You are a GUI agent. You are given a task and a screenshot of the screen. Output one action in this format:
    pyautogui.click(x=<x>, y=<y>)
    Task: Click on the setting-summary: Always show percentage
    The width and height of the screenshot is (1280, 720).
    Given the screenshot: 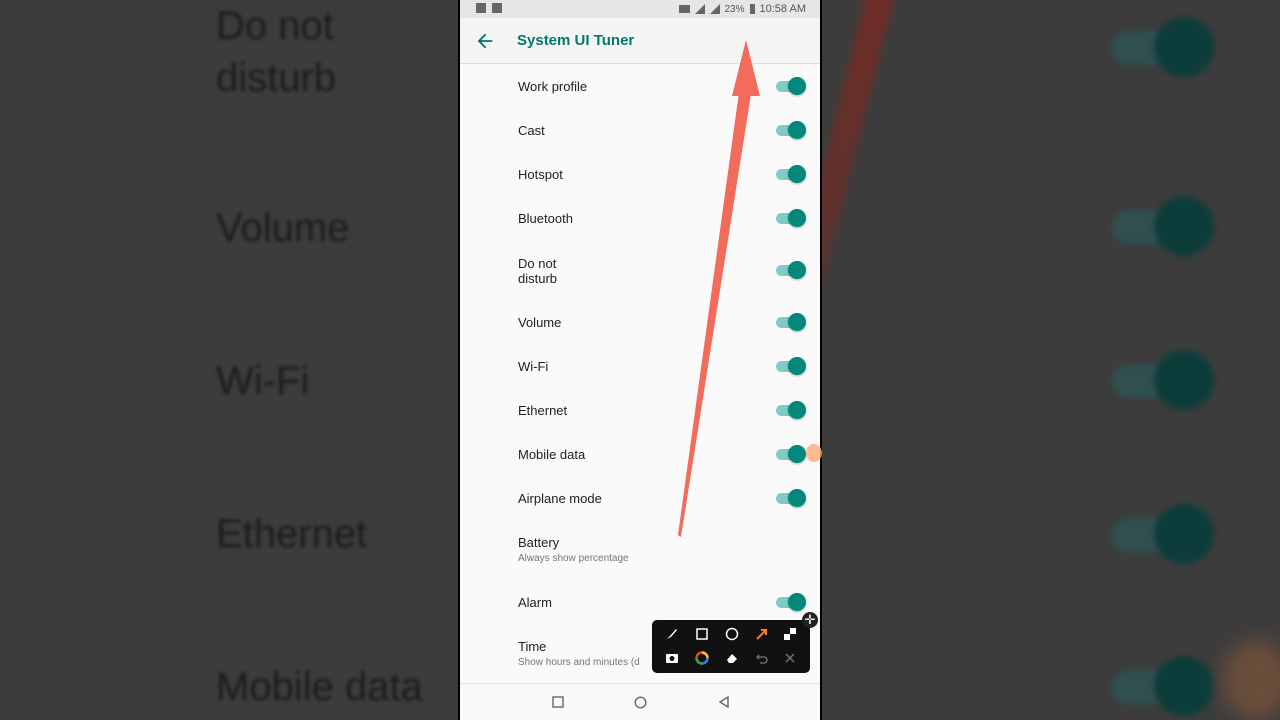 What is the action you would take?
    pyautogui.click(x=573, y=558)
    